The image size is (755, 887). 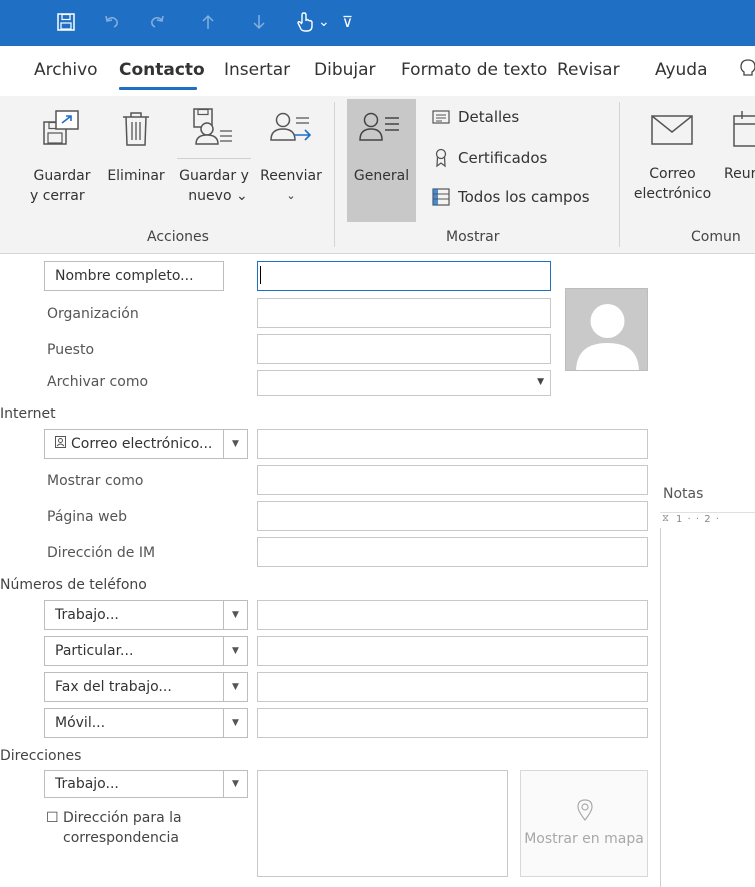 I want to click on mail-icon, so click(x=672, y=130).